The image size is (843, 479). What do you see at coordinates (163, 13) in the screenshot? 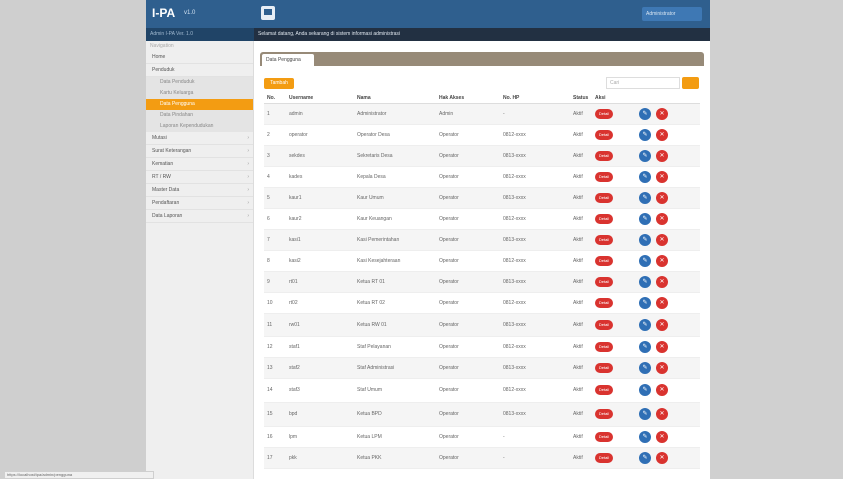
I see `brand-title: I-PA` at bounding box center [163, 13].